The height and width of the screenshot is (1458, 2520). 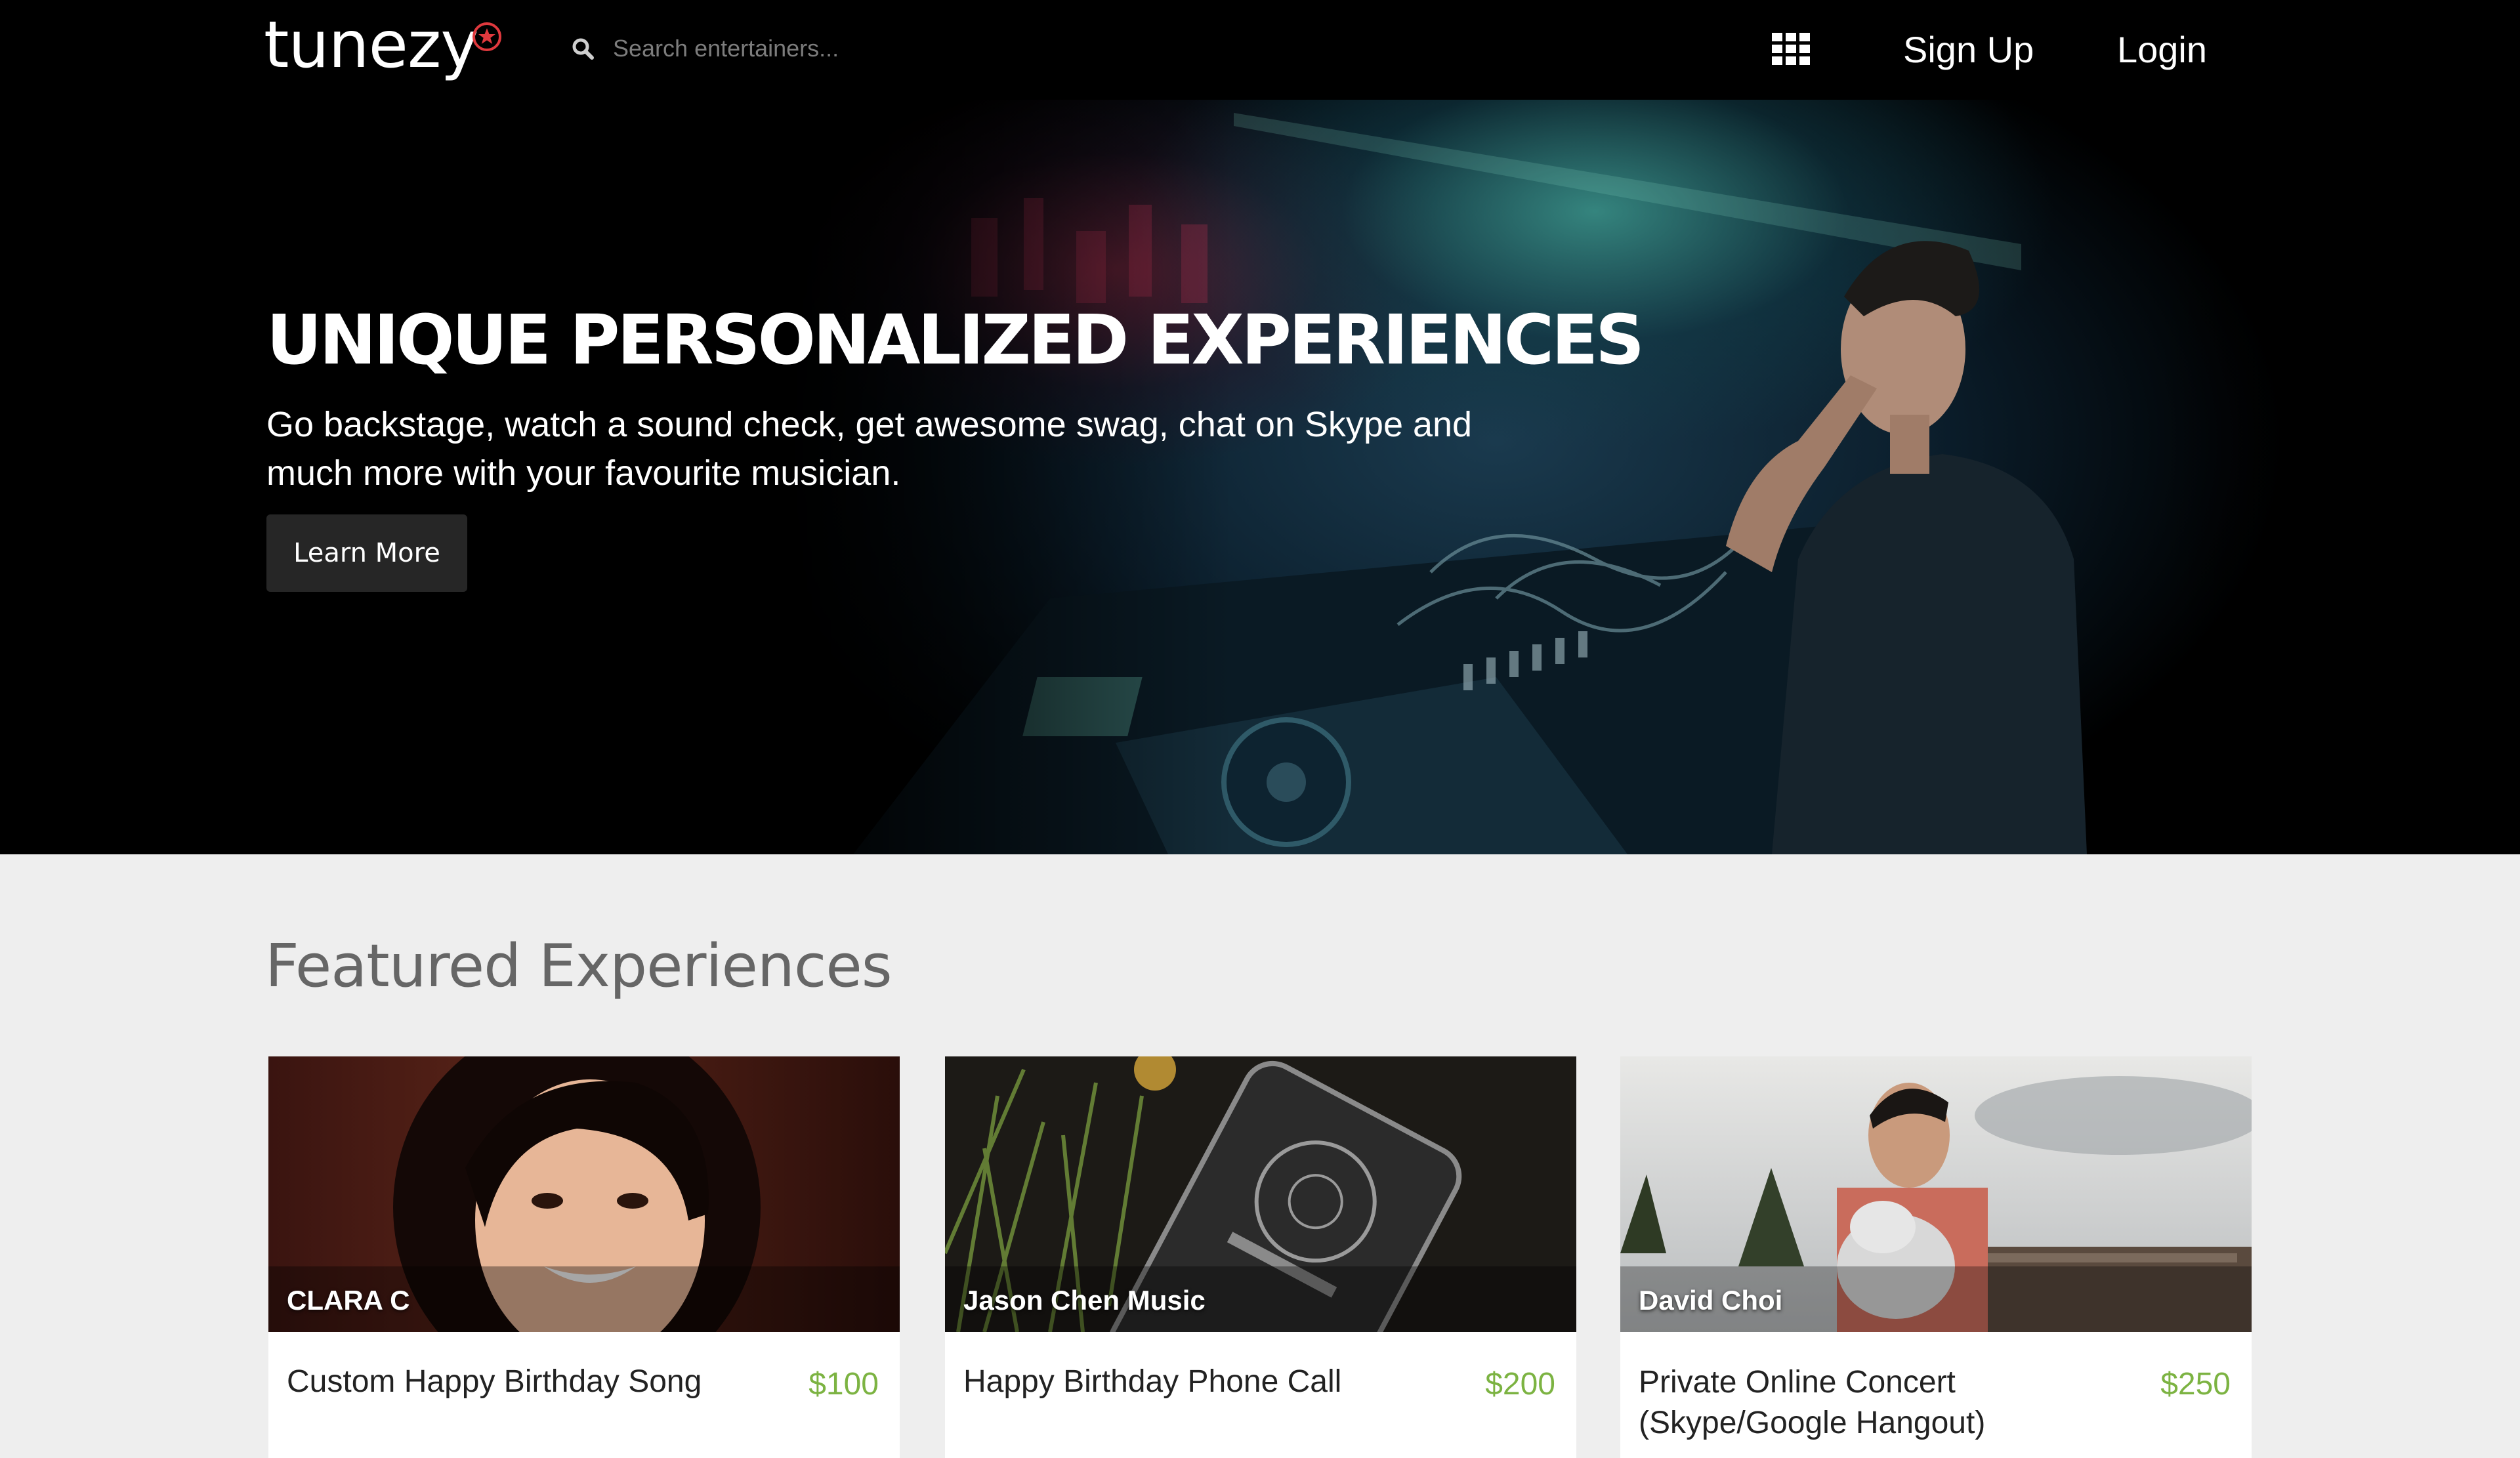 I want to click on grid-menu-icon, so click(x=1791, y=49).